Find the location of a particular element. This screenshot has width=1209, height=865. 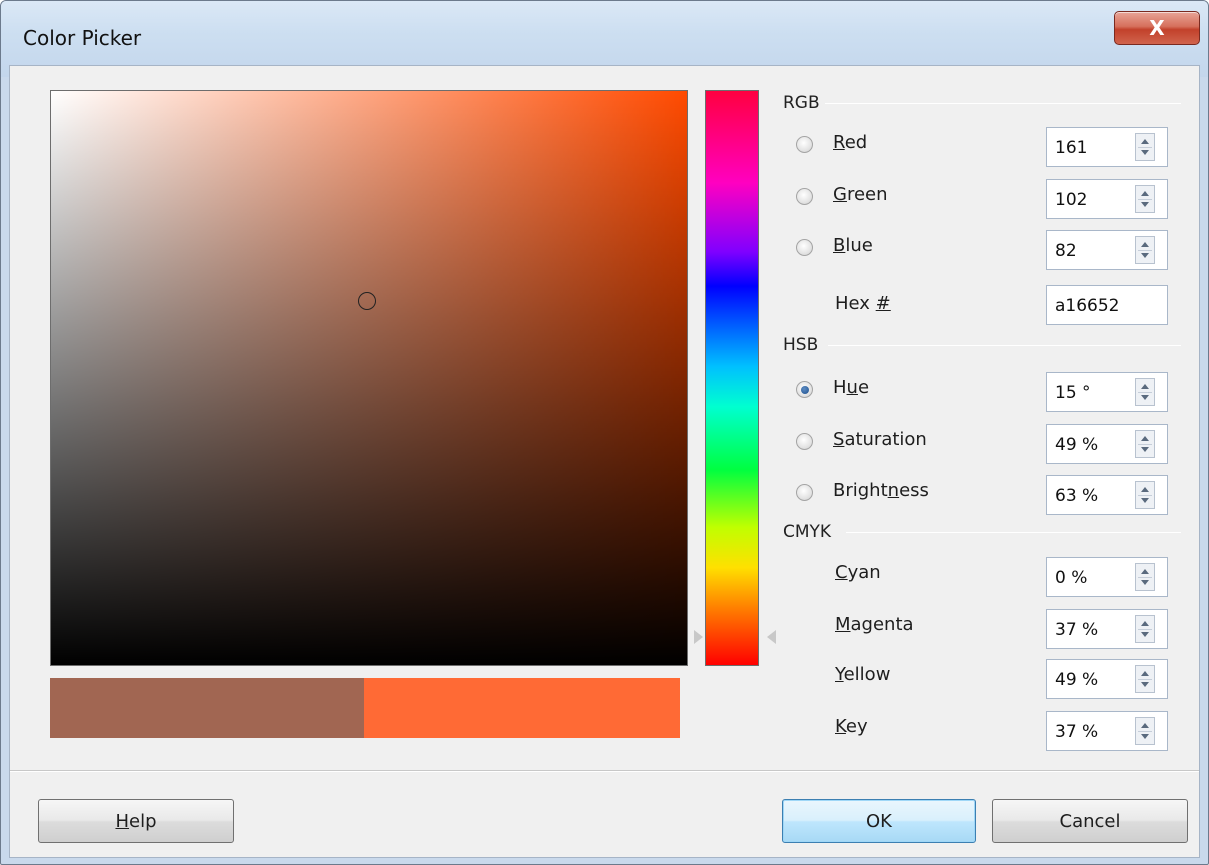

cyan-value: 0 % is located at coordinates (1071, 578).